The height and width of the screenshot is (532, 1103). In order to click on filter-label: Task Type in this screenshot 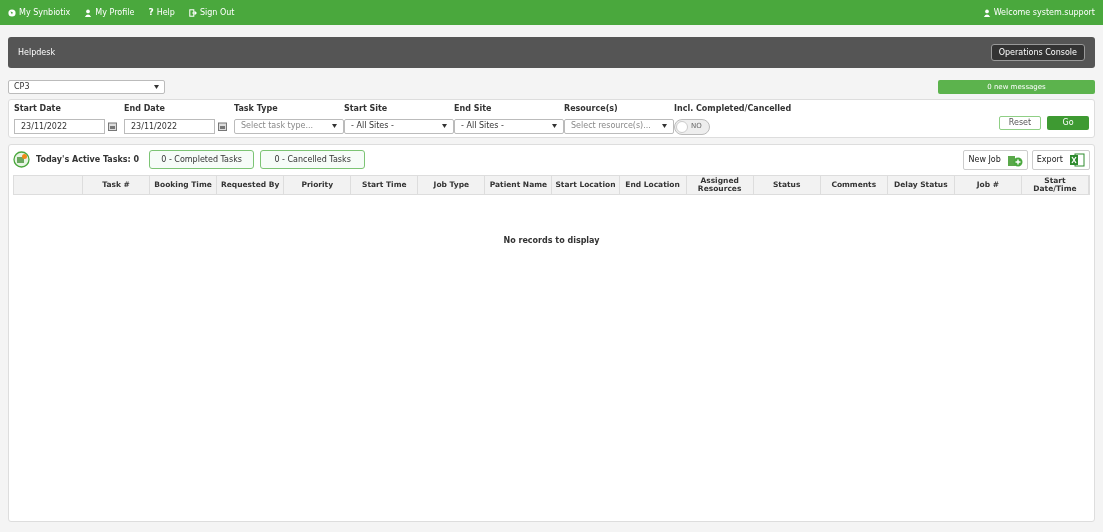, I will do `click(256, 108)`.